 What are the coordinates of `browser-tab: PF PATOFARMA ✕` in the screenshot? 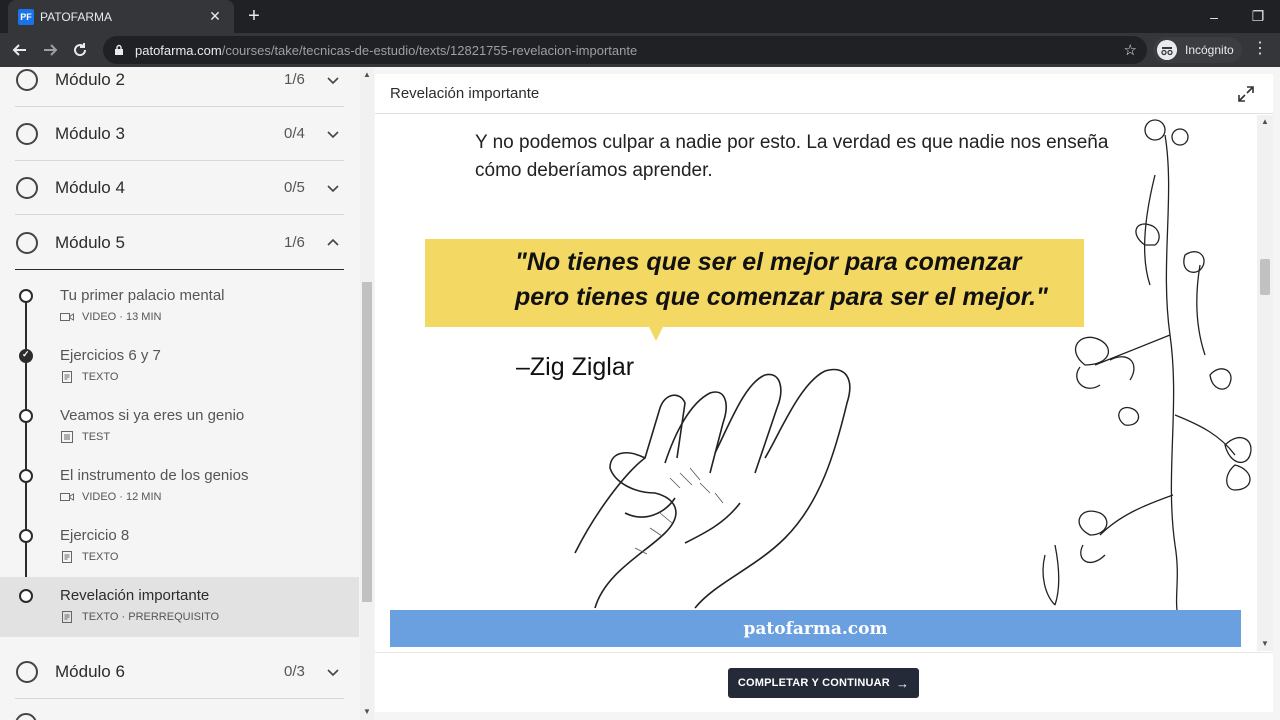 It's located at (121, 16).